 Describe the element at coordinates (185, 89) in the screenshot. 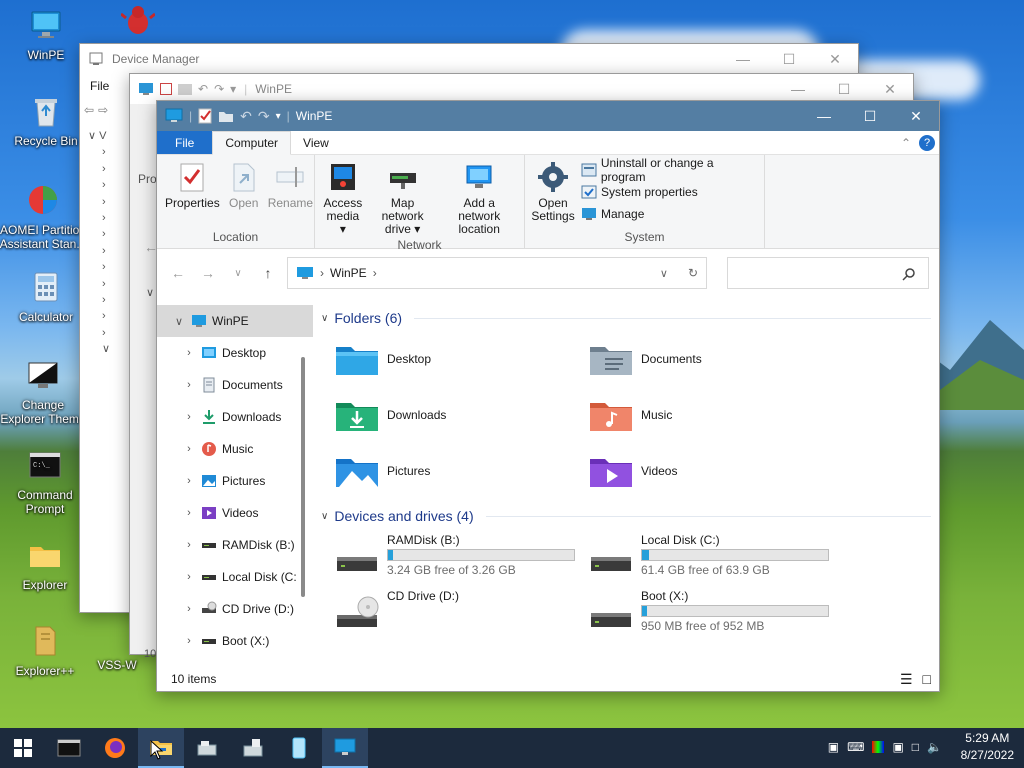

I see `folder-icon` at that location.